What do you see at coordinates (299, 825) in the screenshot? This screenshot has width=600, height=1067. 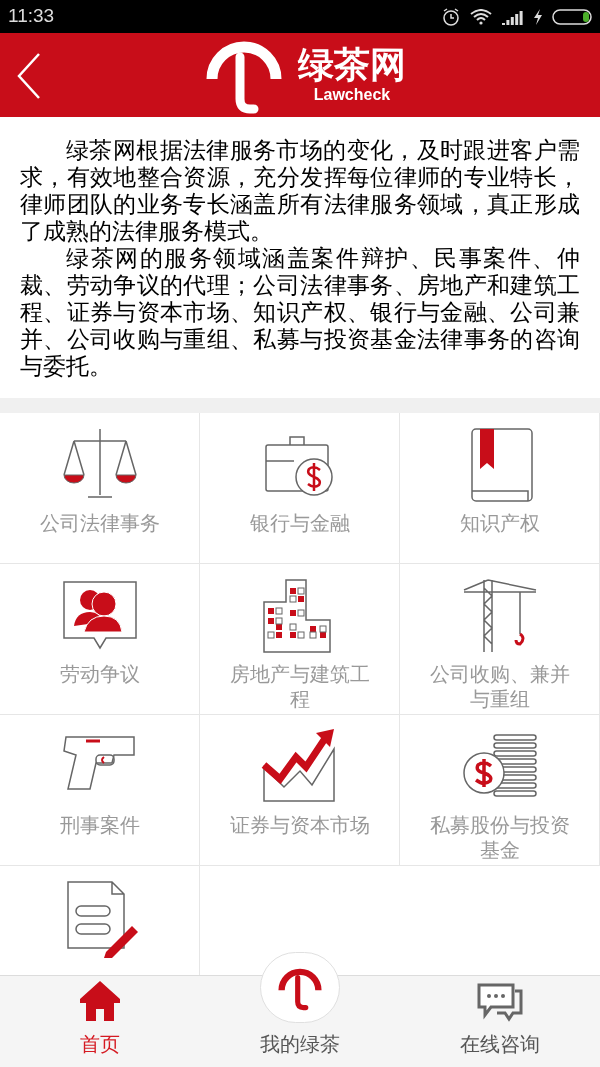 I see `service-label: 证券与资本市场` at bounding box center [299, 825].